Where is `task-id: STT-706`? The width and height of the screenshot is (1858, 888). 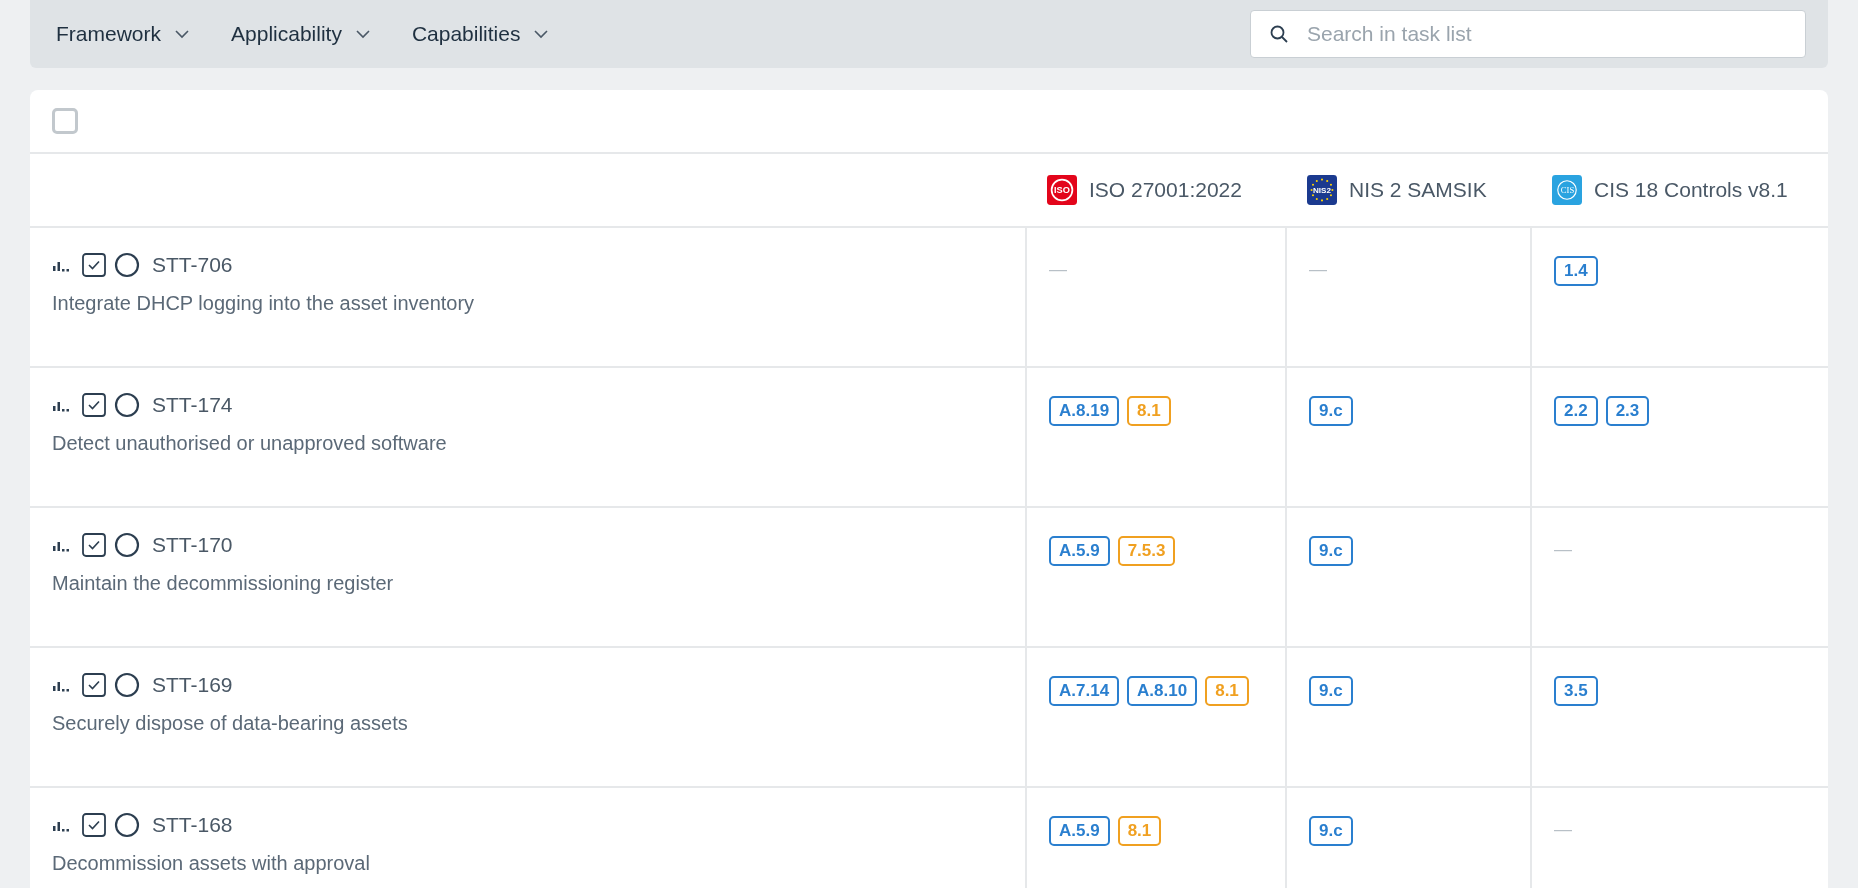
task-id: STT-706 is located at coordinates (192, 265).